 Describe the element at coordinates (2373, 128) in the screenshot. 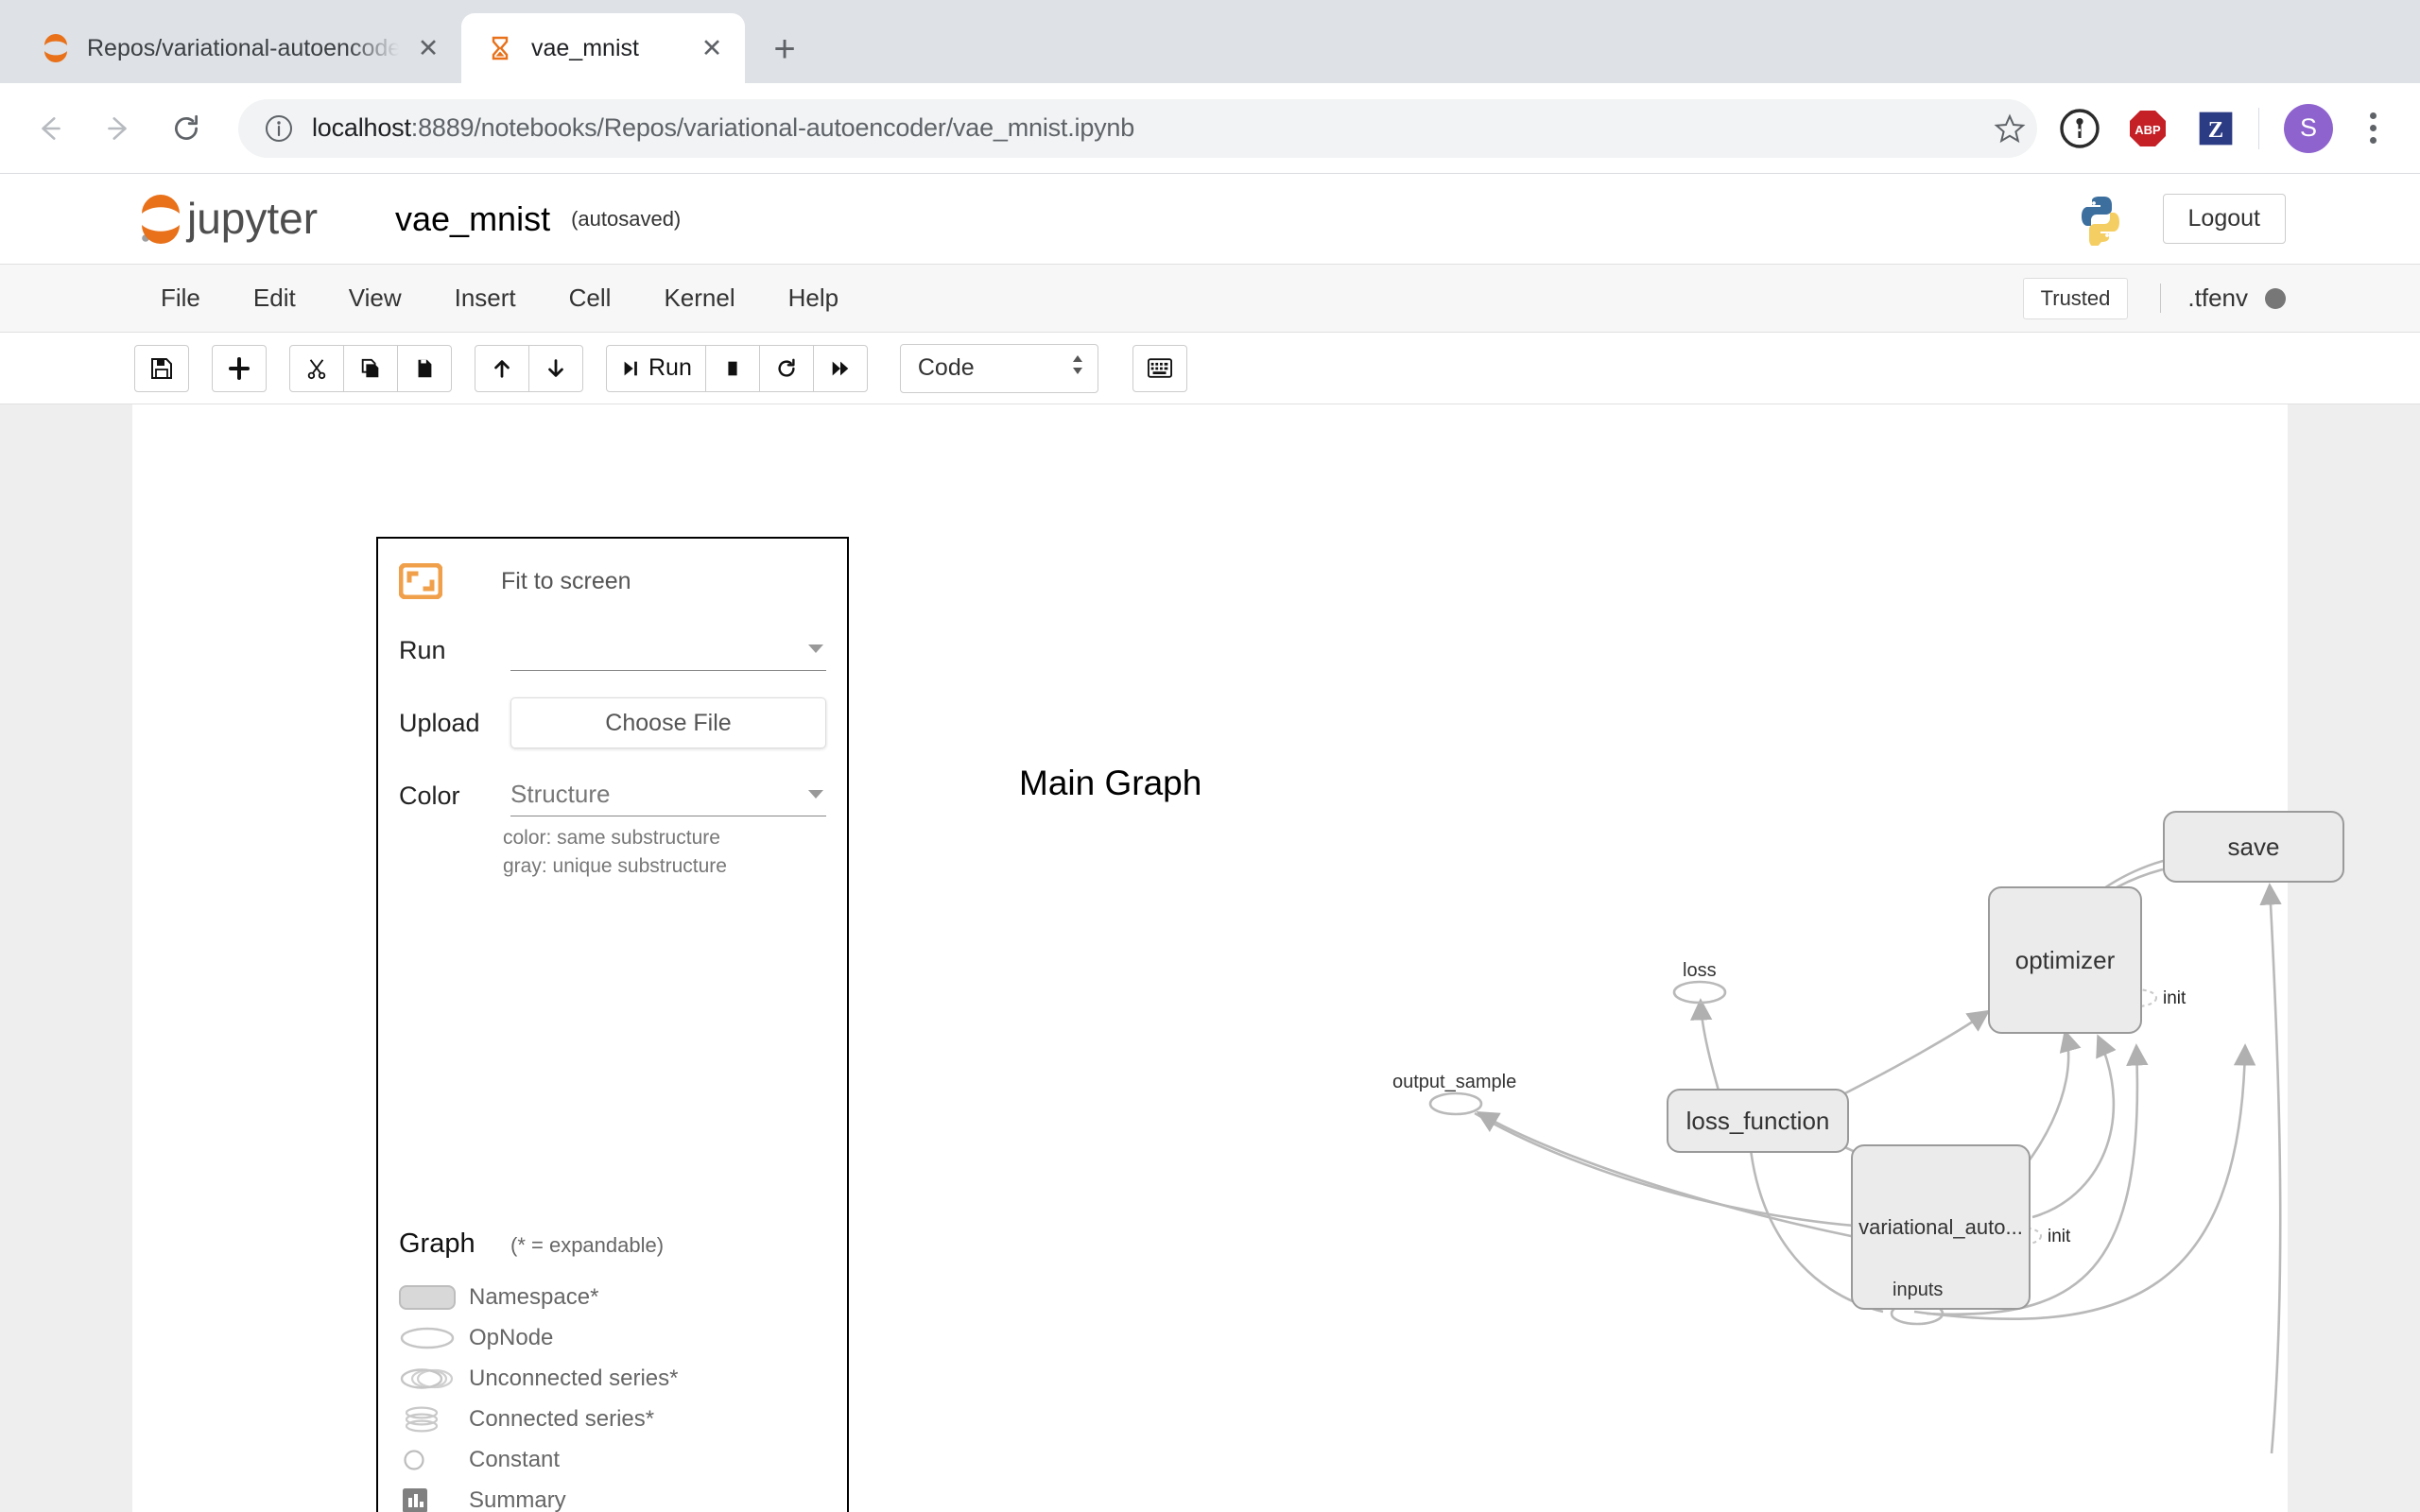

I see `browser-menu-icon` at that location.